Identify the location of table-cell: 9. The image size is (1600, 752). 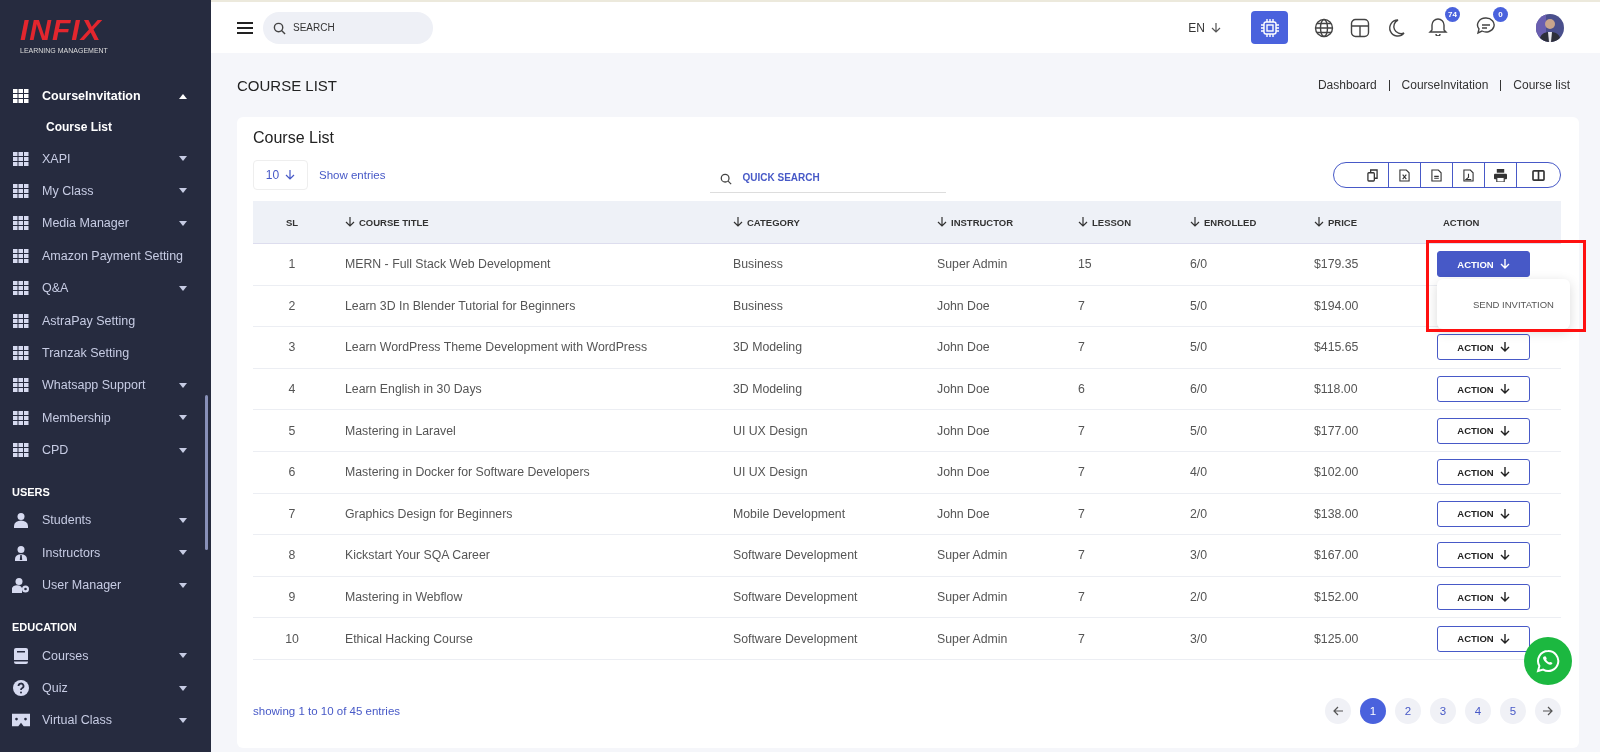
(292, 597).